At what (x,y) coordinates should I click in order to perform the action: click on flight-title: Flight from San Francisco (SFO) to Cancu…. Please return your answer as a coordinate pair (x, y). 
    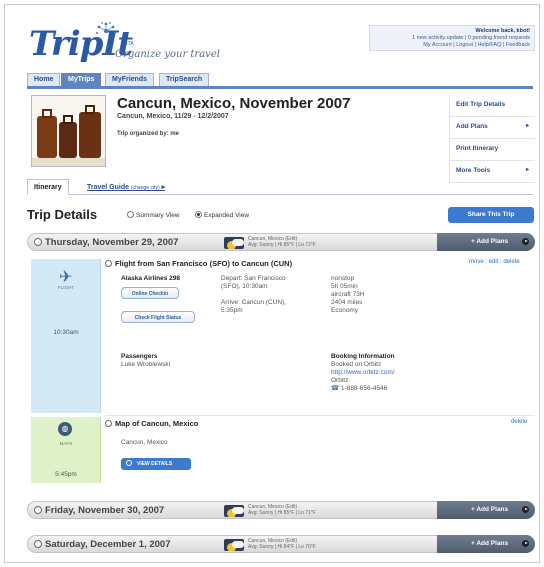
    Looking at the image, I should click on (198, 263).